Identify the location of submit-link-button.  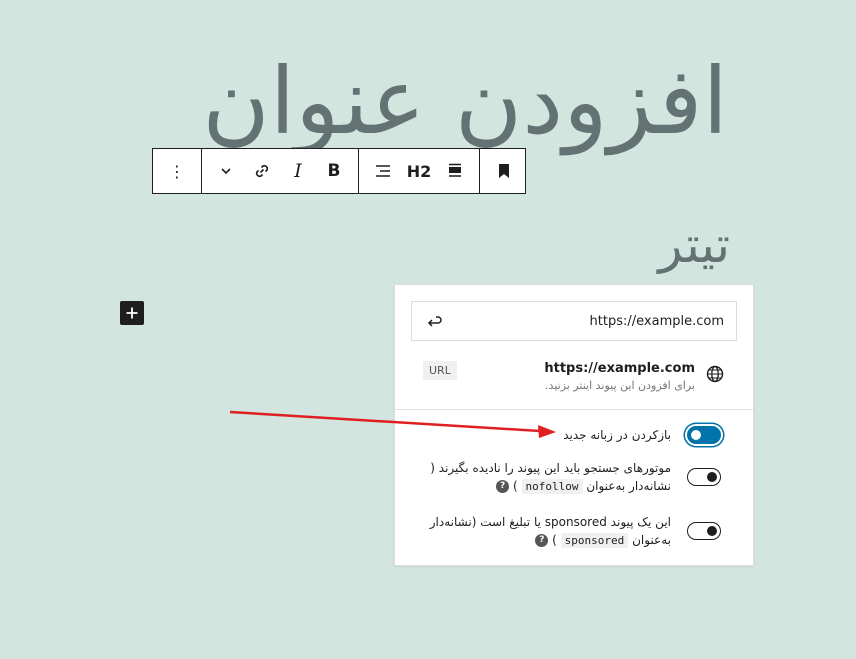
(434, 321).